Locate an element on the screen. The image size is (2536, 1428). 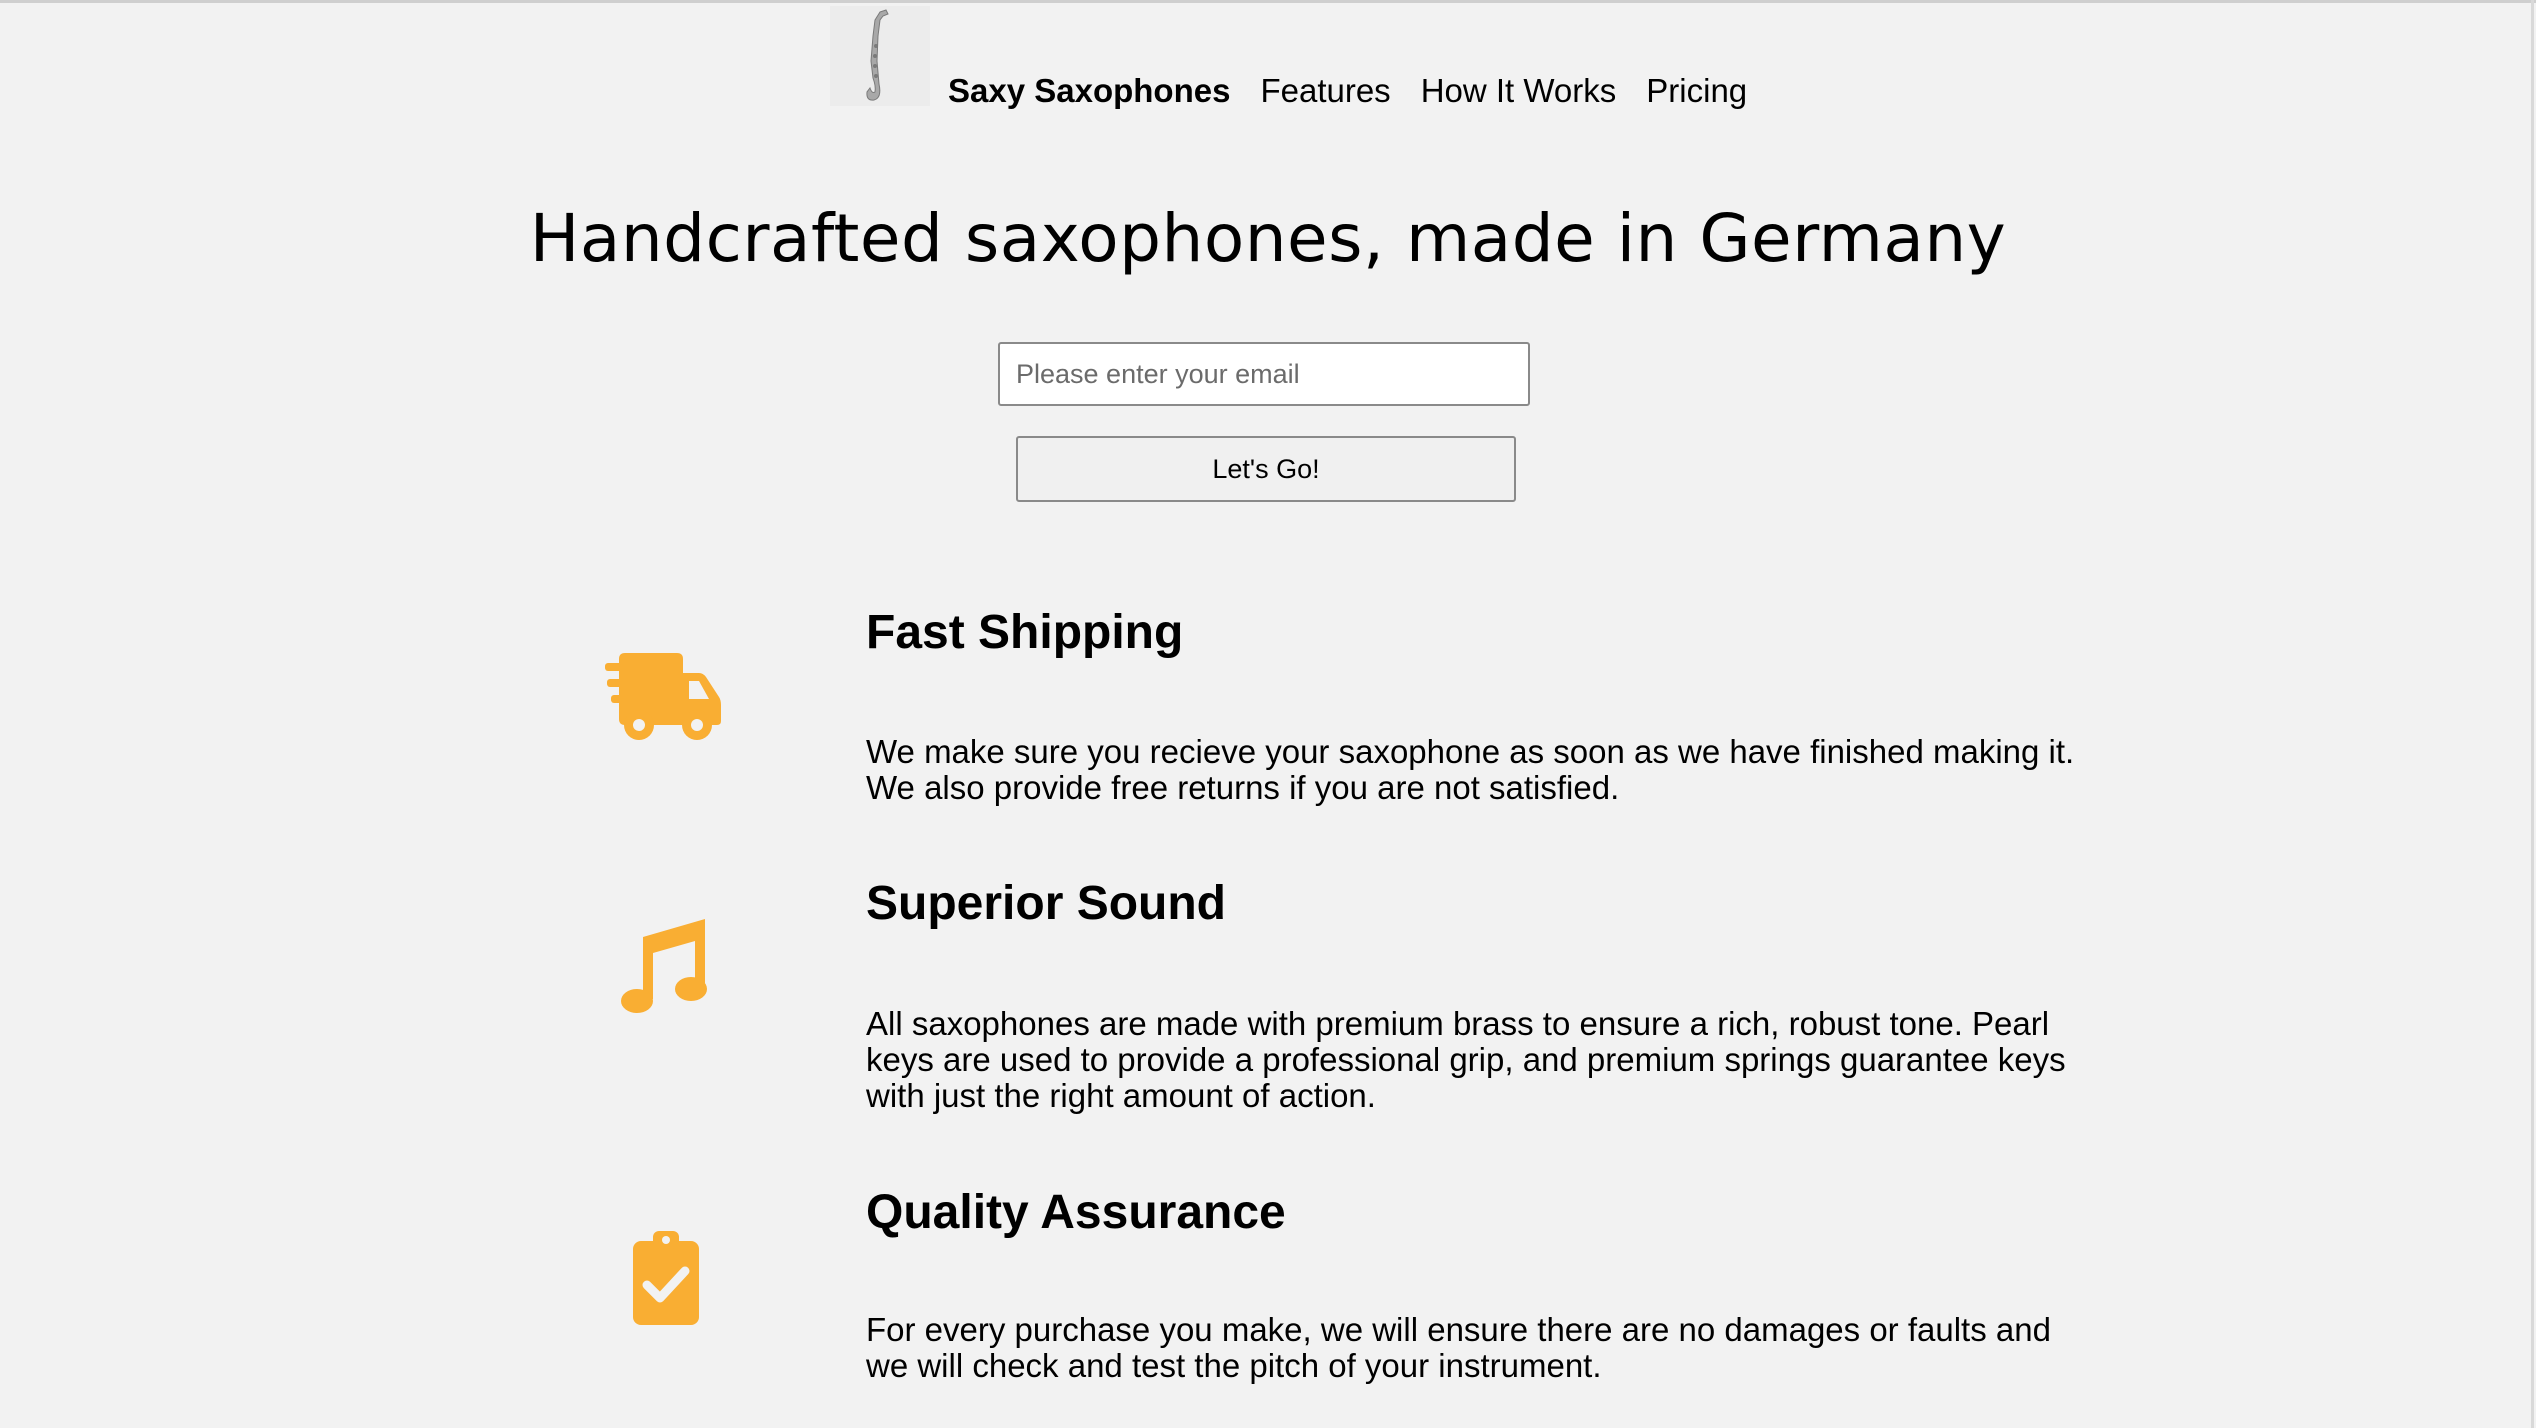
feature-title-fast-shipping: Fast Shipping is located at coordinates (1025, 632).